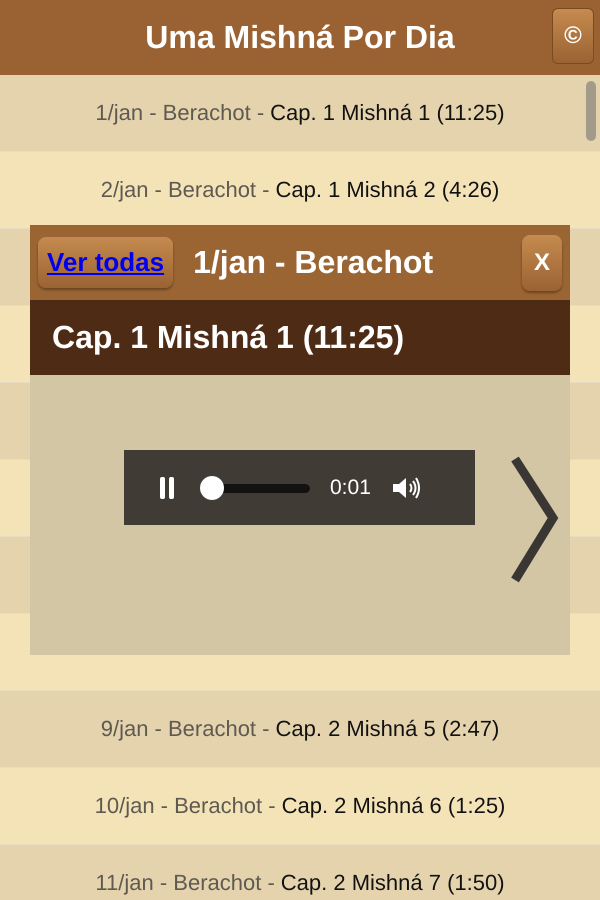 The width and height of the screenshot is (600, 900). I want to click on time-display: 0:01, so click(350, 488).